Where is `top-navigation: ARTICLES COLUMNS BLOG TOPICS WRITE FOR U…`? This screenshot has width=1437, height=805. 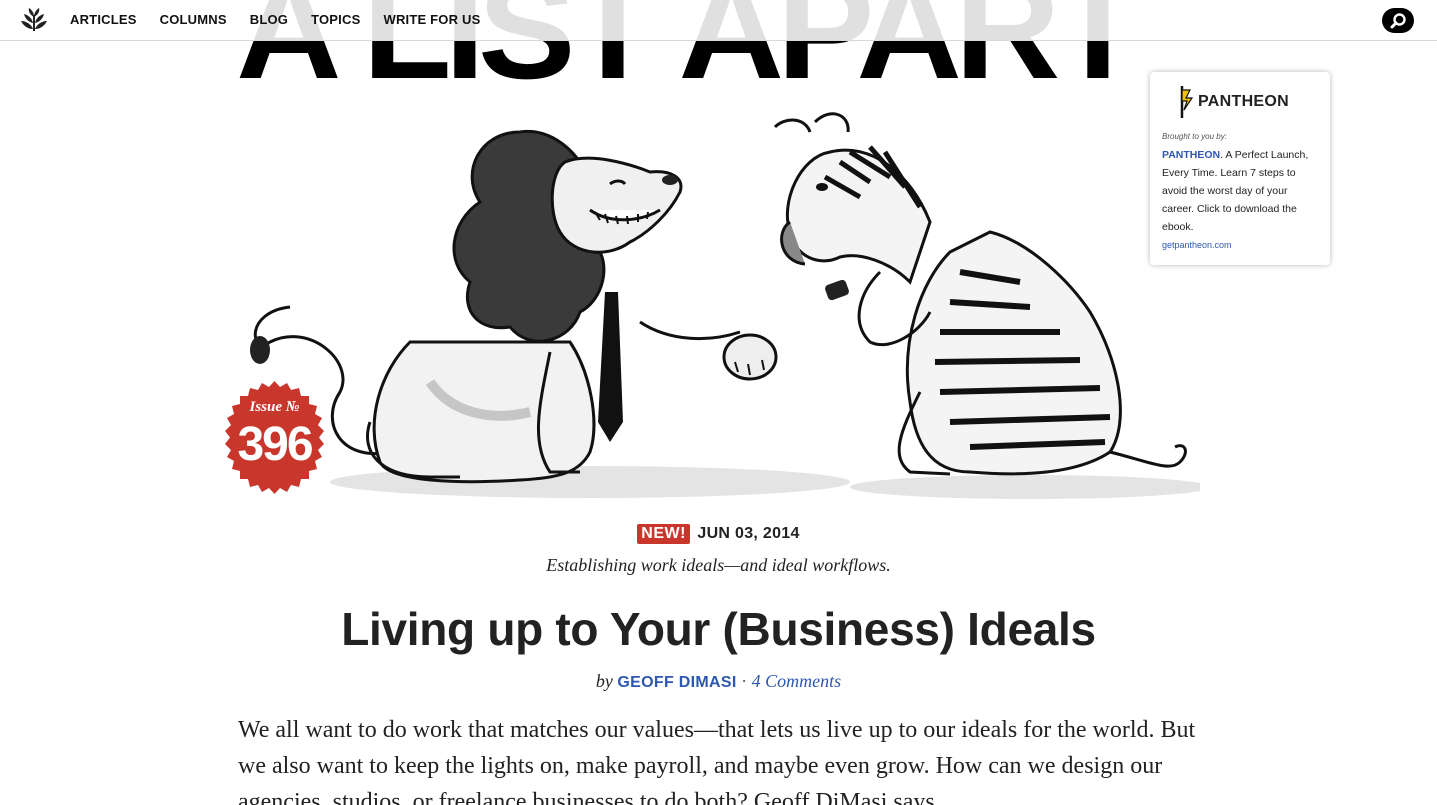
top-navigation: ARTICLES COLUMNS BLOG TOPICS WRITE FOR U… is located at coordinates (718, 20).